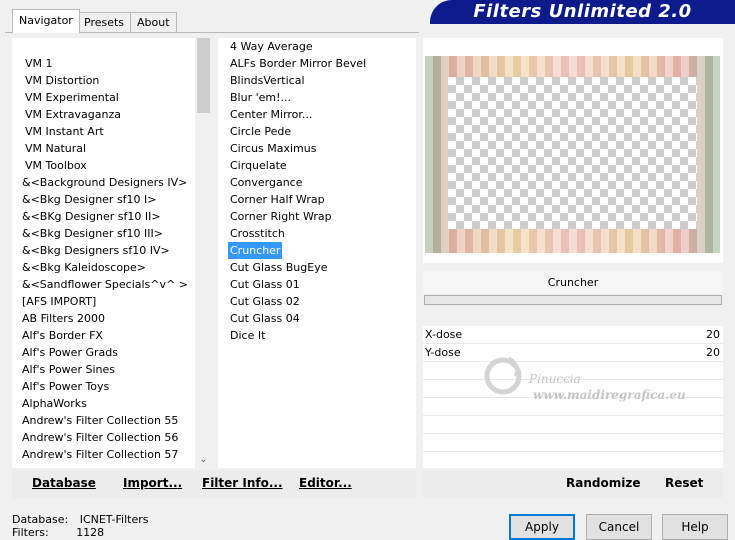 The image size is (735, 540). I want to click on status-database: Database: ICNET-Filters, so click(80, 519).